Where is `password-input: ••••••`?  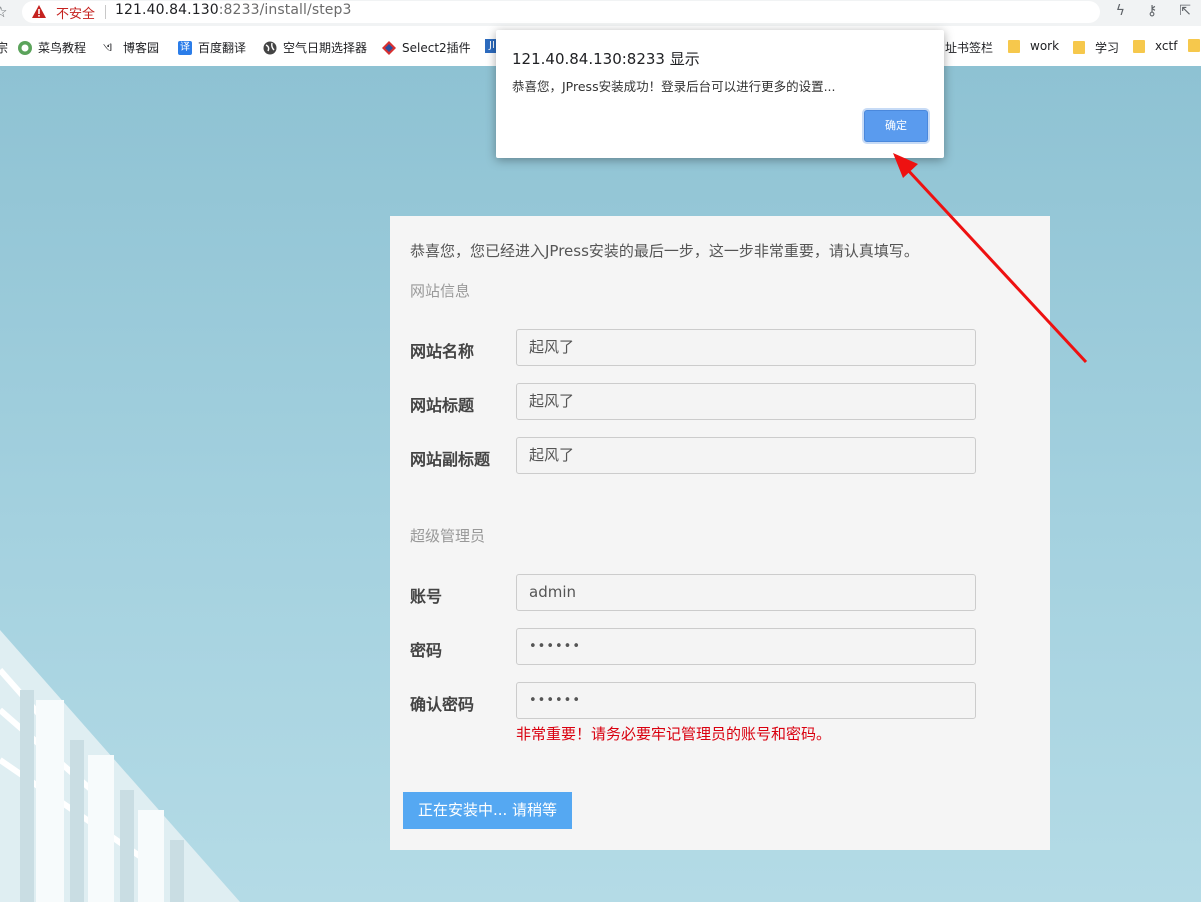
password-input: •••••• is located at coordinates (746, 646).